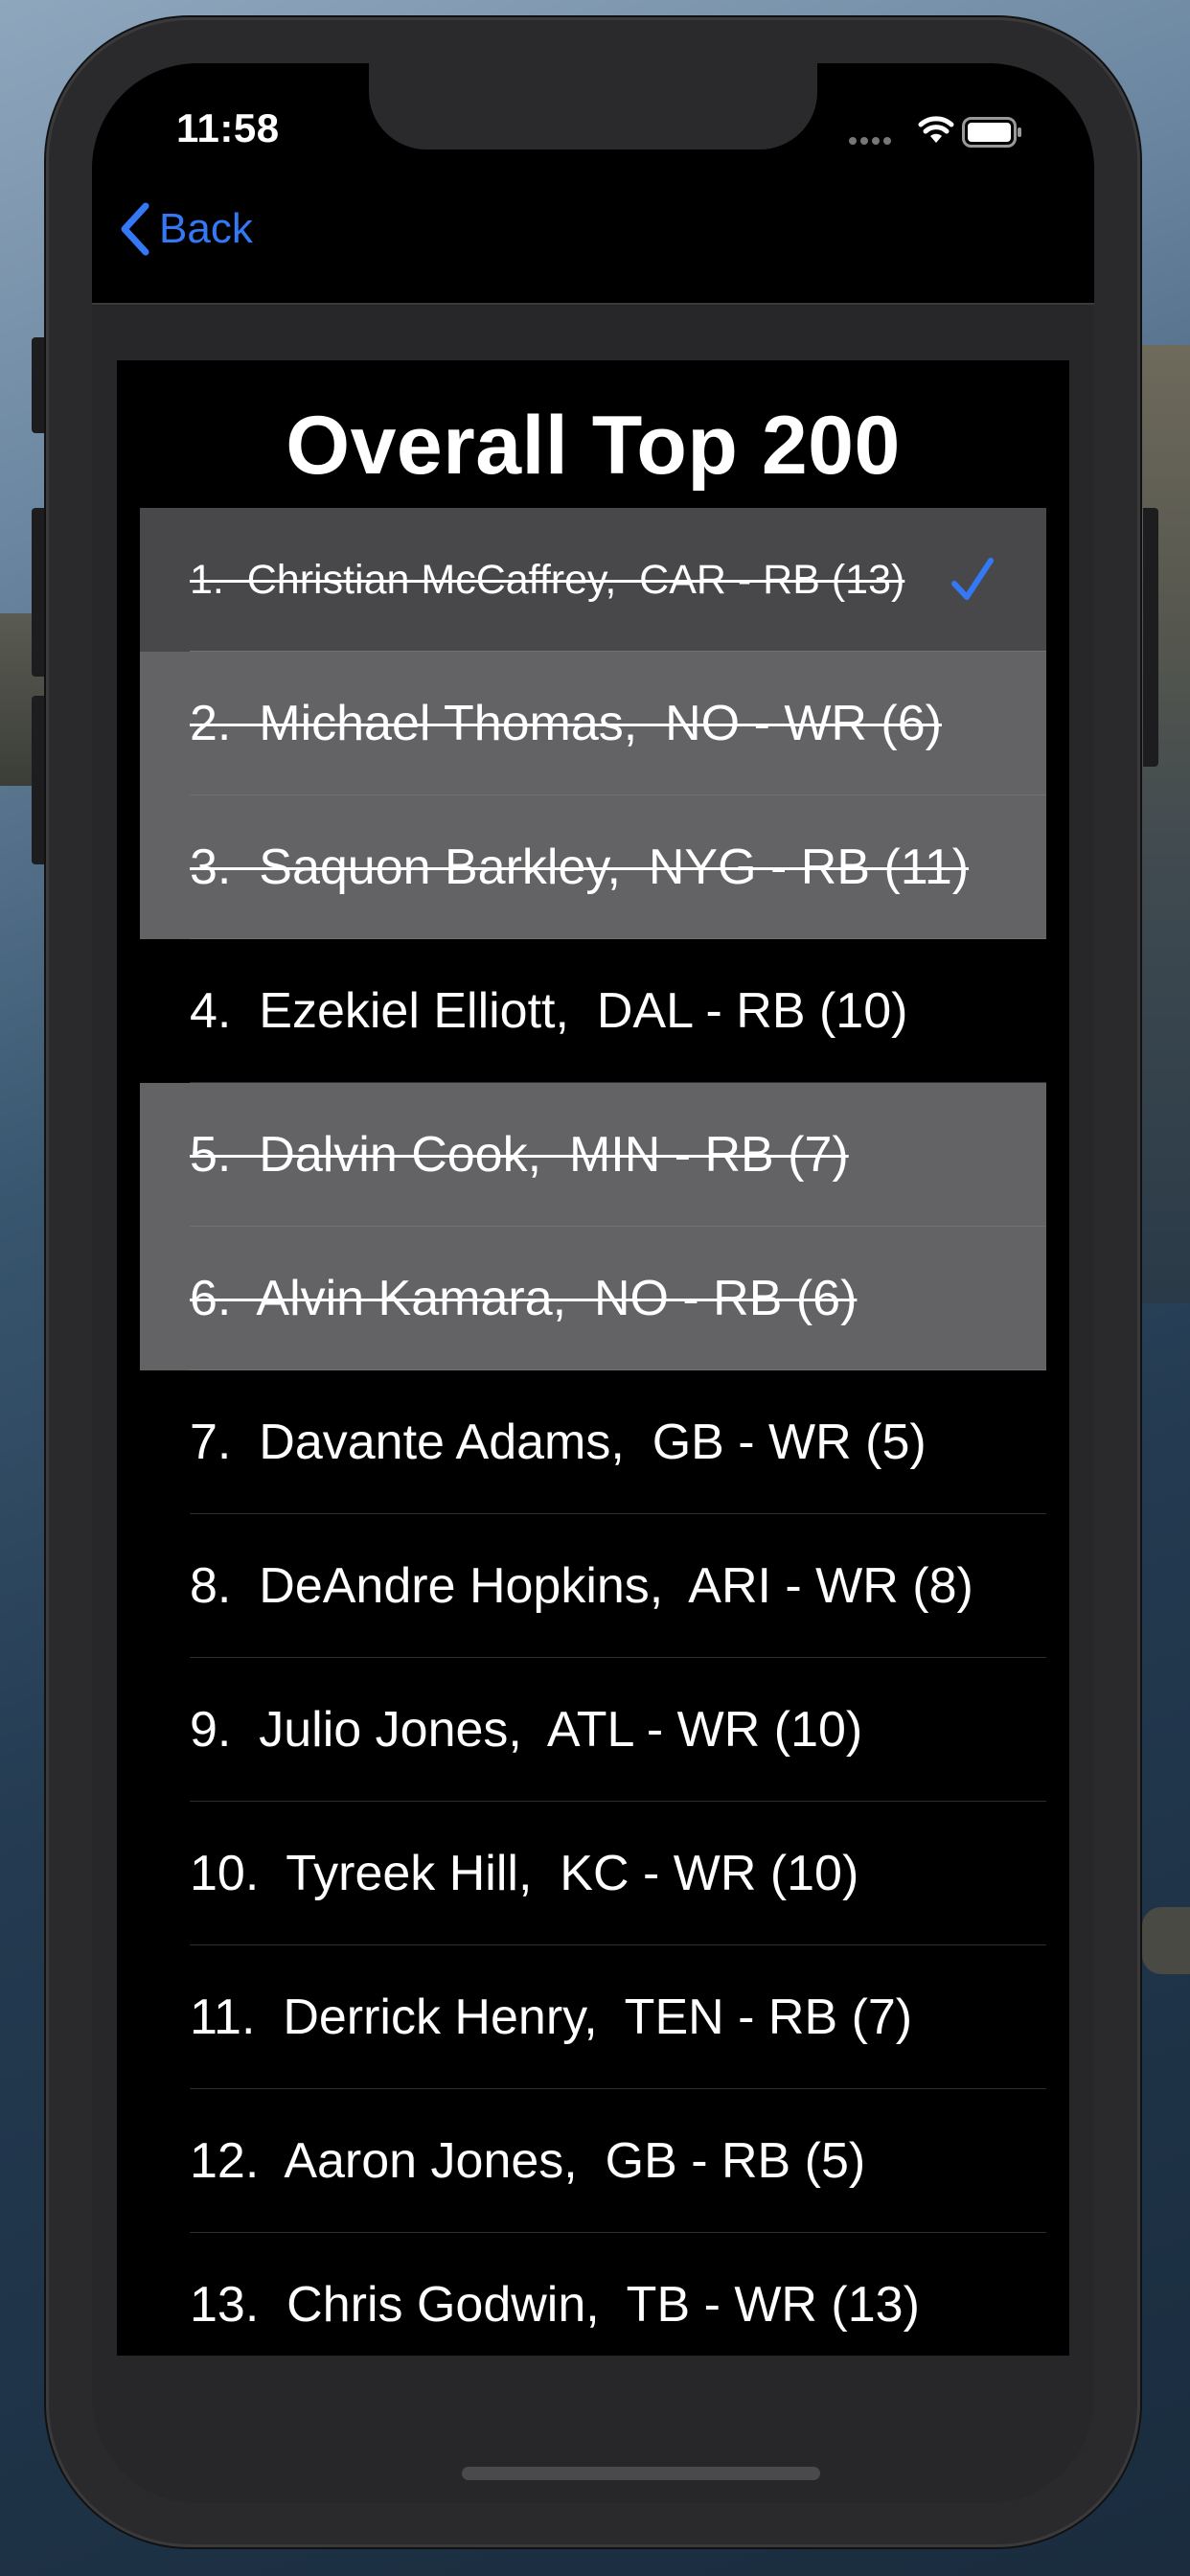 This screenshot has width=1190, height=2576. Describe the element at coordinates (936, 129) in the screenshot. I see `wifi-icon` at that location.